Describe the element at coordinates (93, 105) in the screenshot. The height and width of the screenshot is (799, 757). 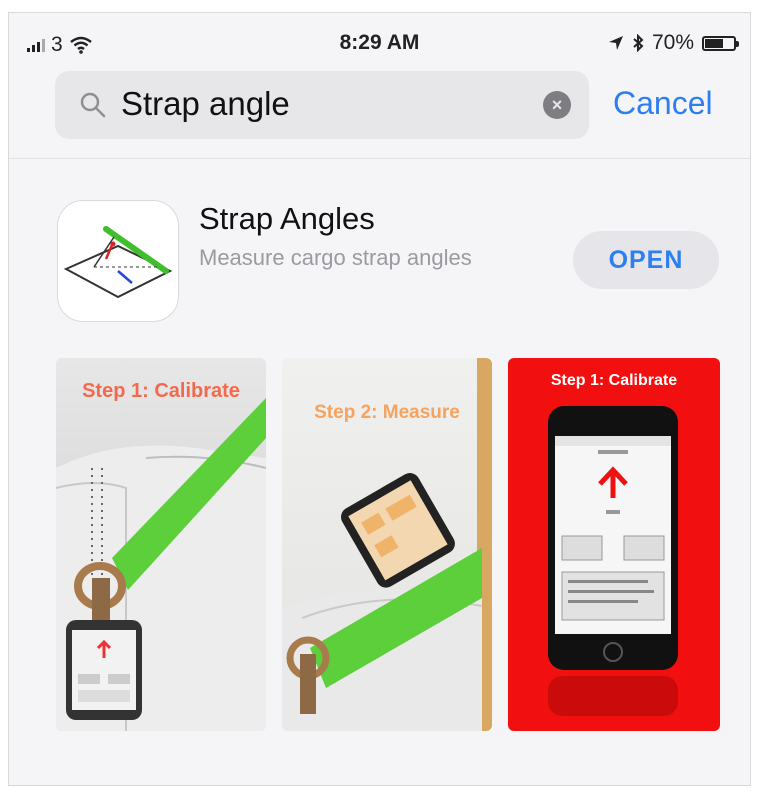
I see `search-icon` at that location.